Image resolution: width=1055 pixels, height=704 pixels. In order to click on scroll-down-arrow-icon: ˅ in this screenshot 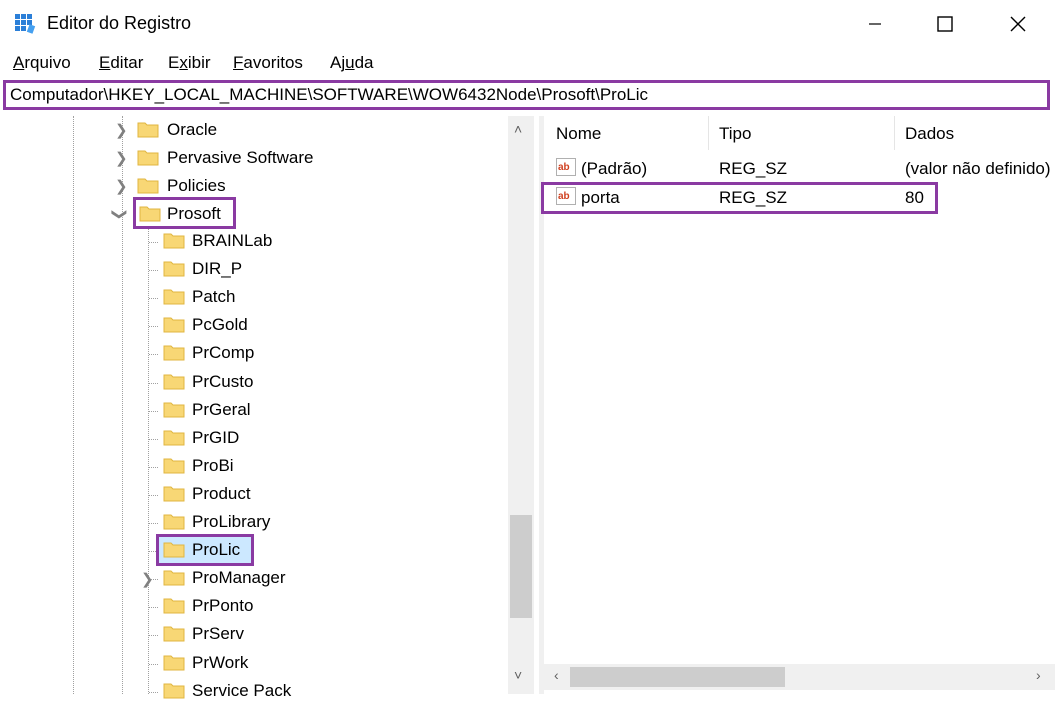, I will do `click(518, 675)`.